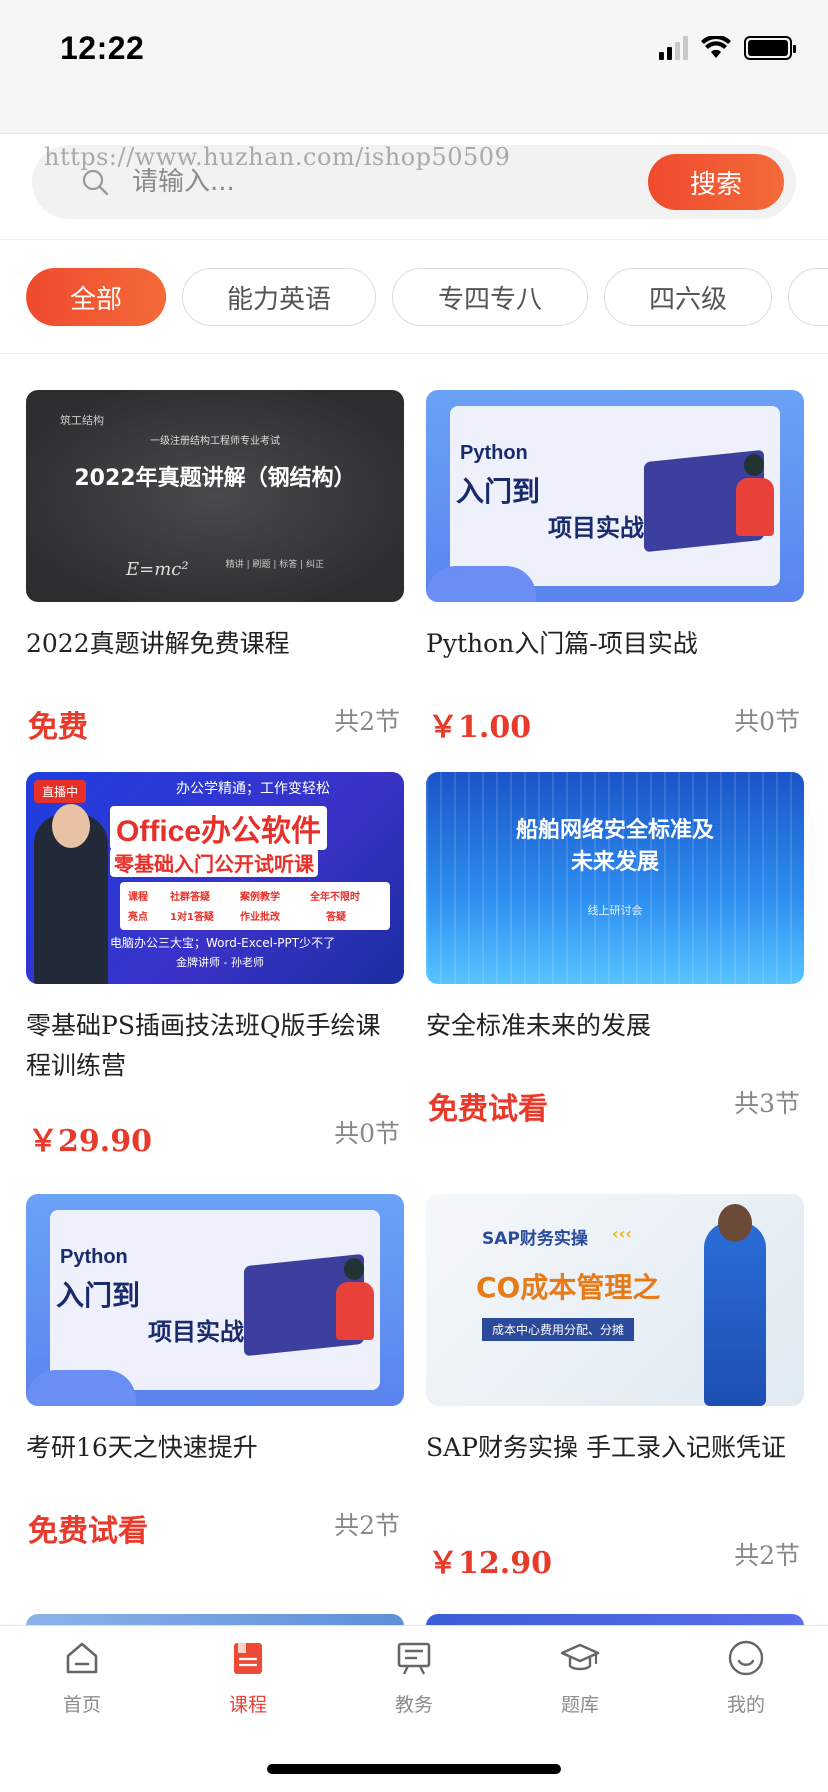  I want to click on tab-label: 题库, so click(579, 1705).